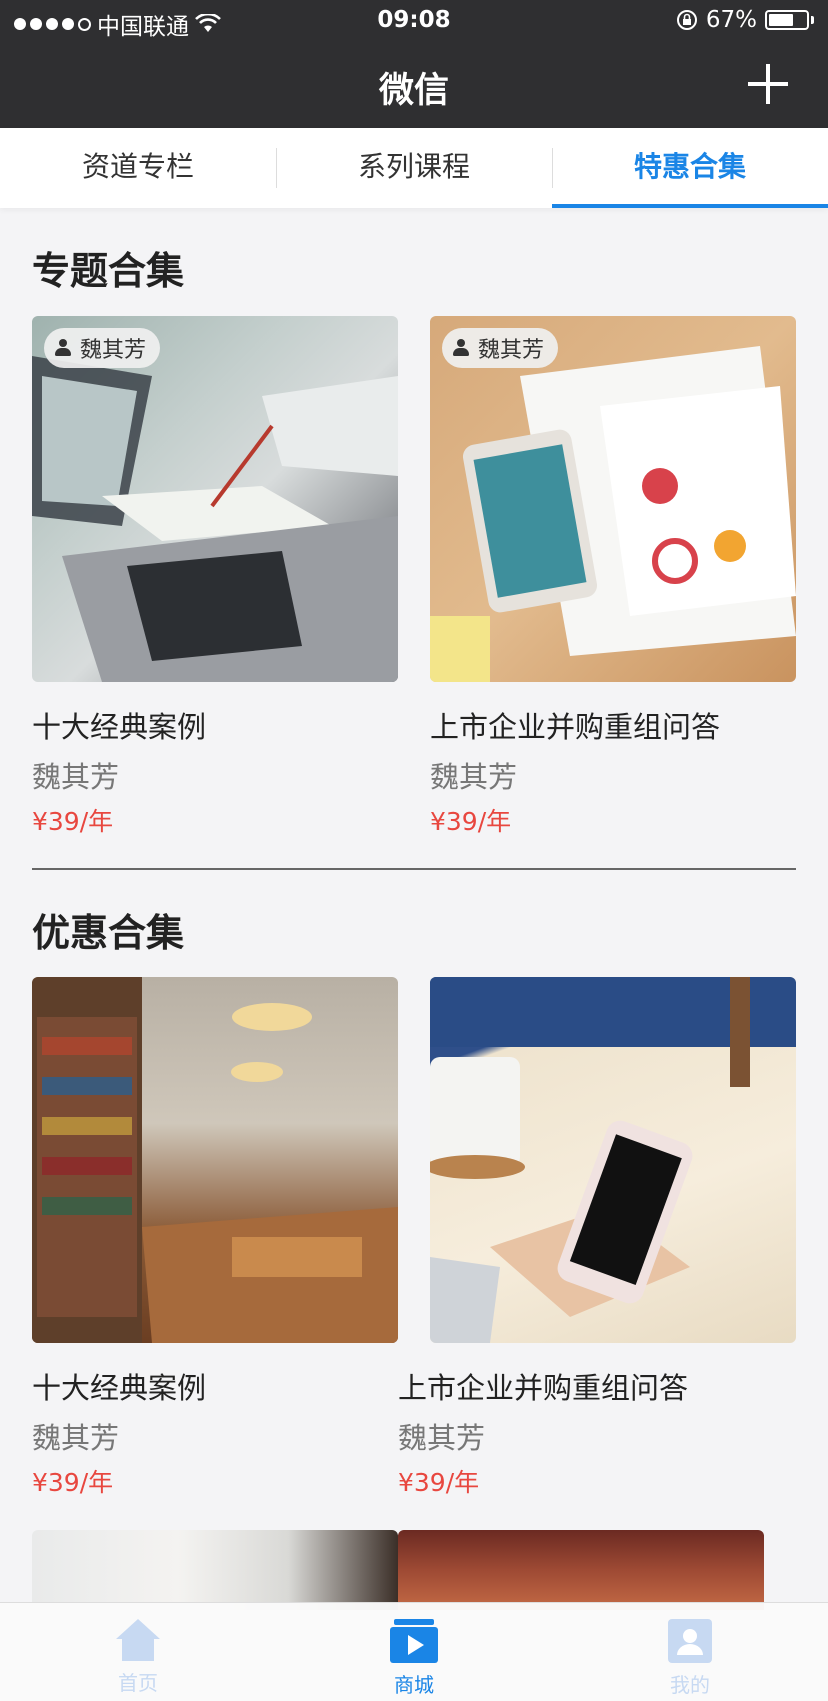 This screenshot has width=828, height=1701. I want to click on tab-columns: 资道专栏, so click(138, 168).